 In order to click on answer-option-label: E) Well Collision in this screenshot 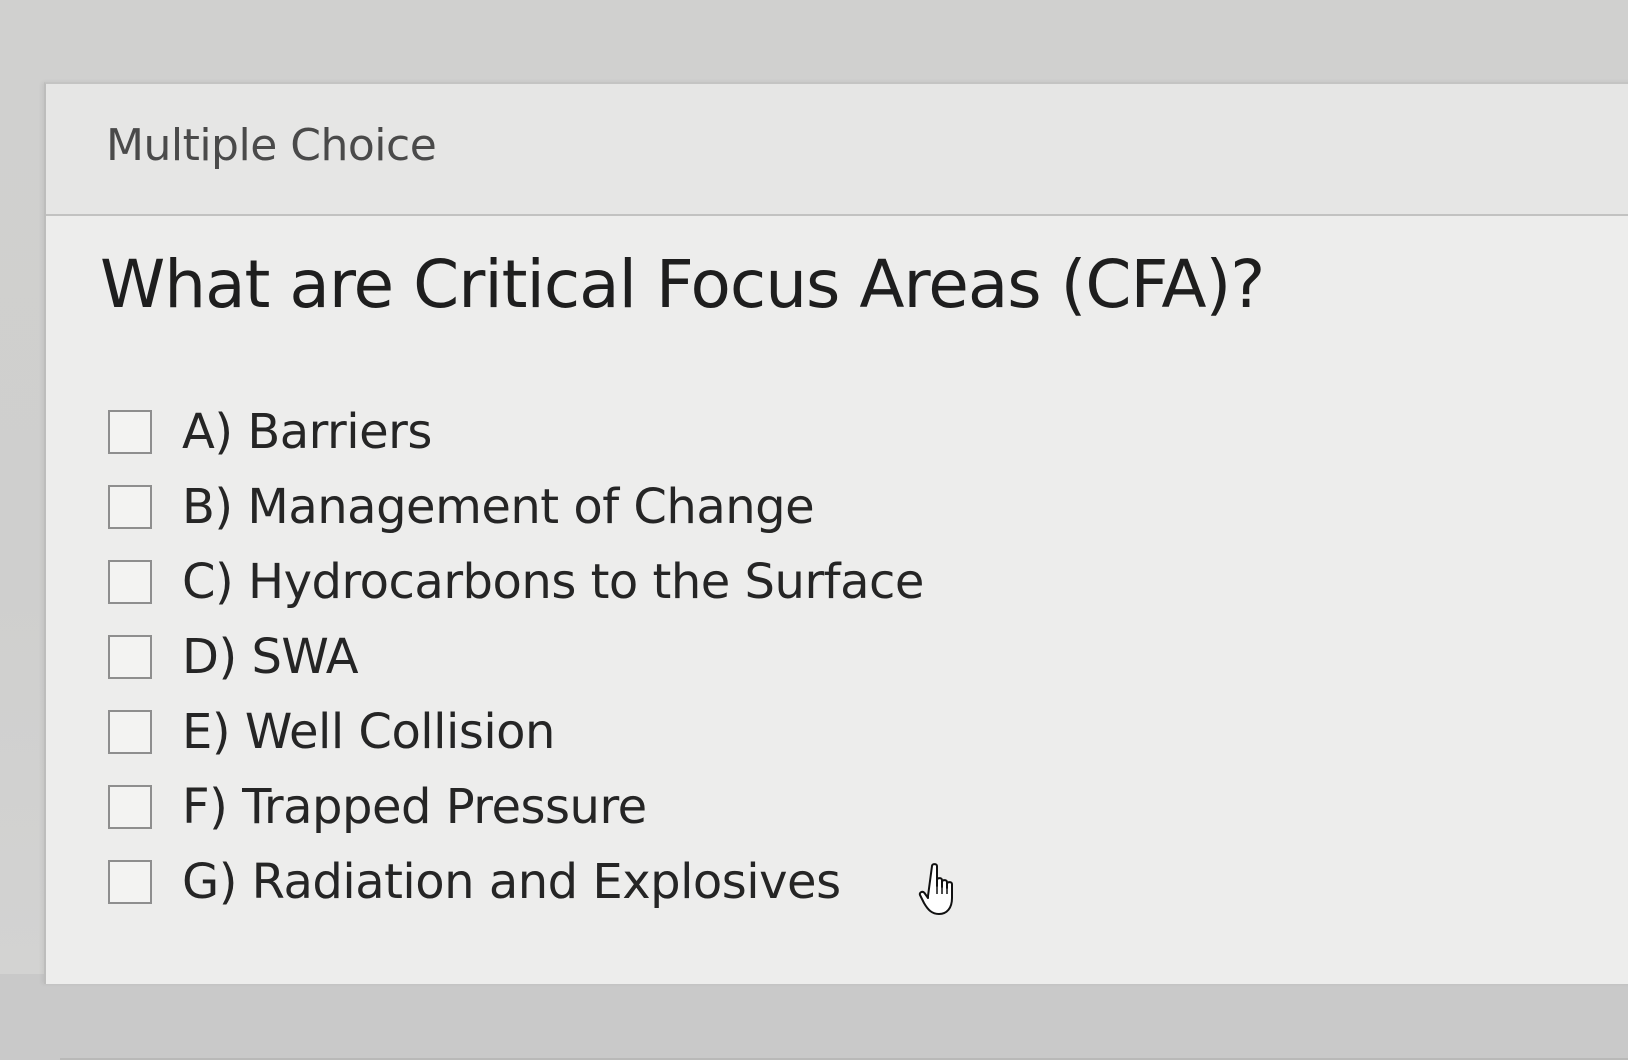, I will do `click(368, 731)`.